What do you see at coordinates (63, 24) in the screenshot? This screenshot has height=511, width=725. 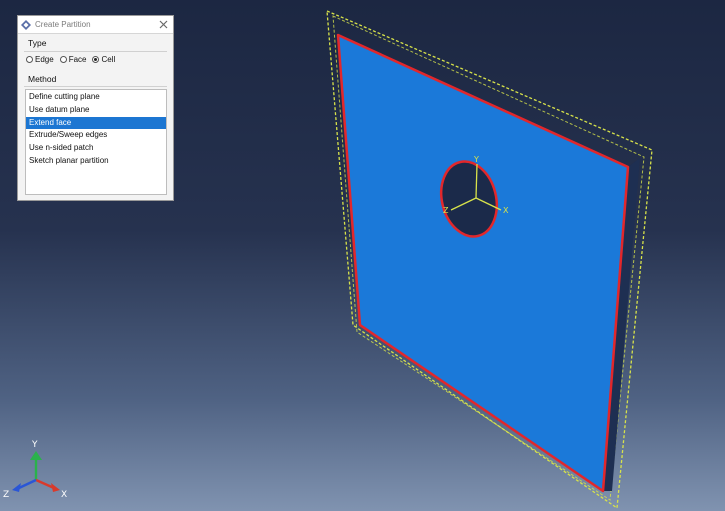 I see `dialog-title: Create Partition` at bounding box center [63, 24].